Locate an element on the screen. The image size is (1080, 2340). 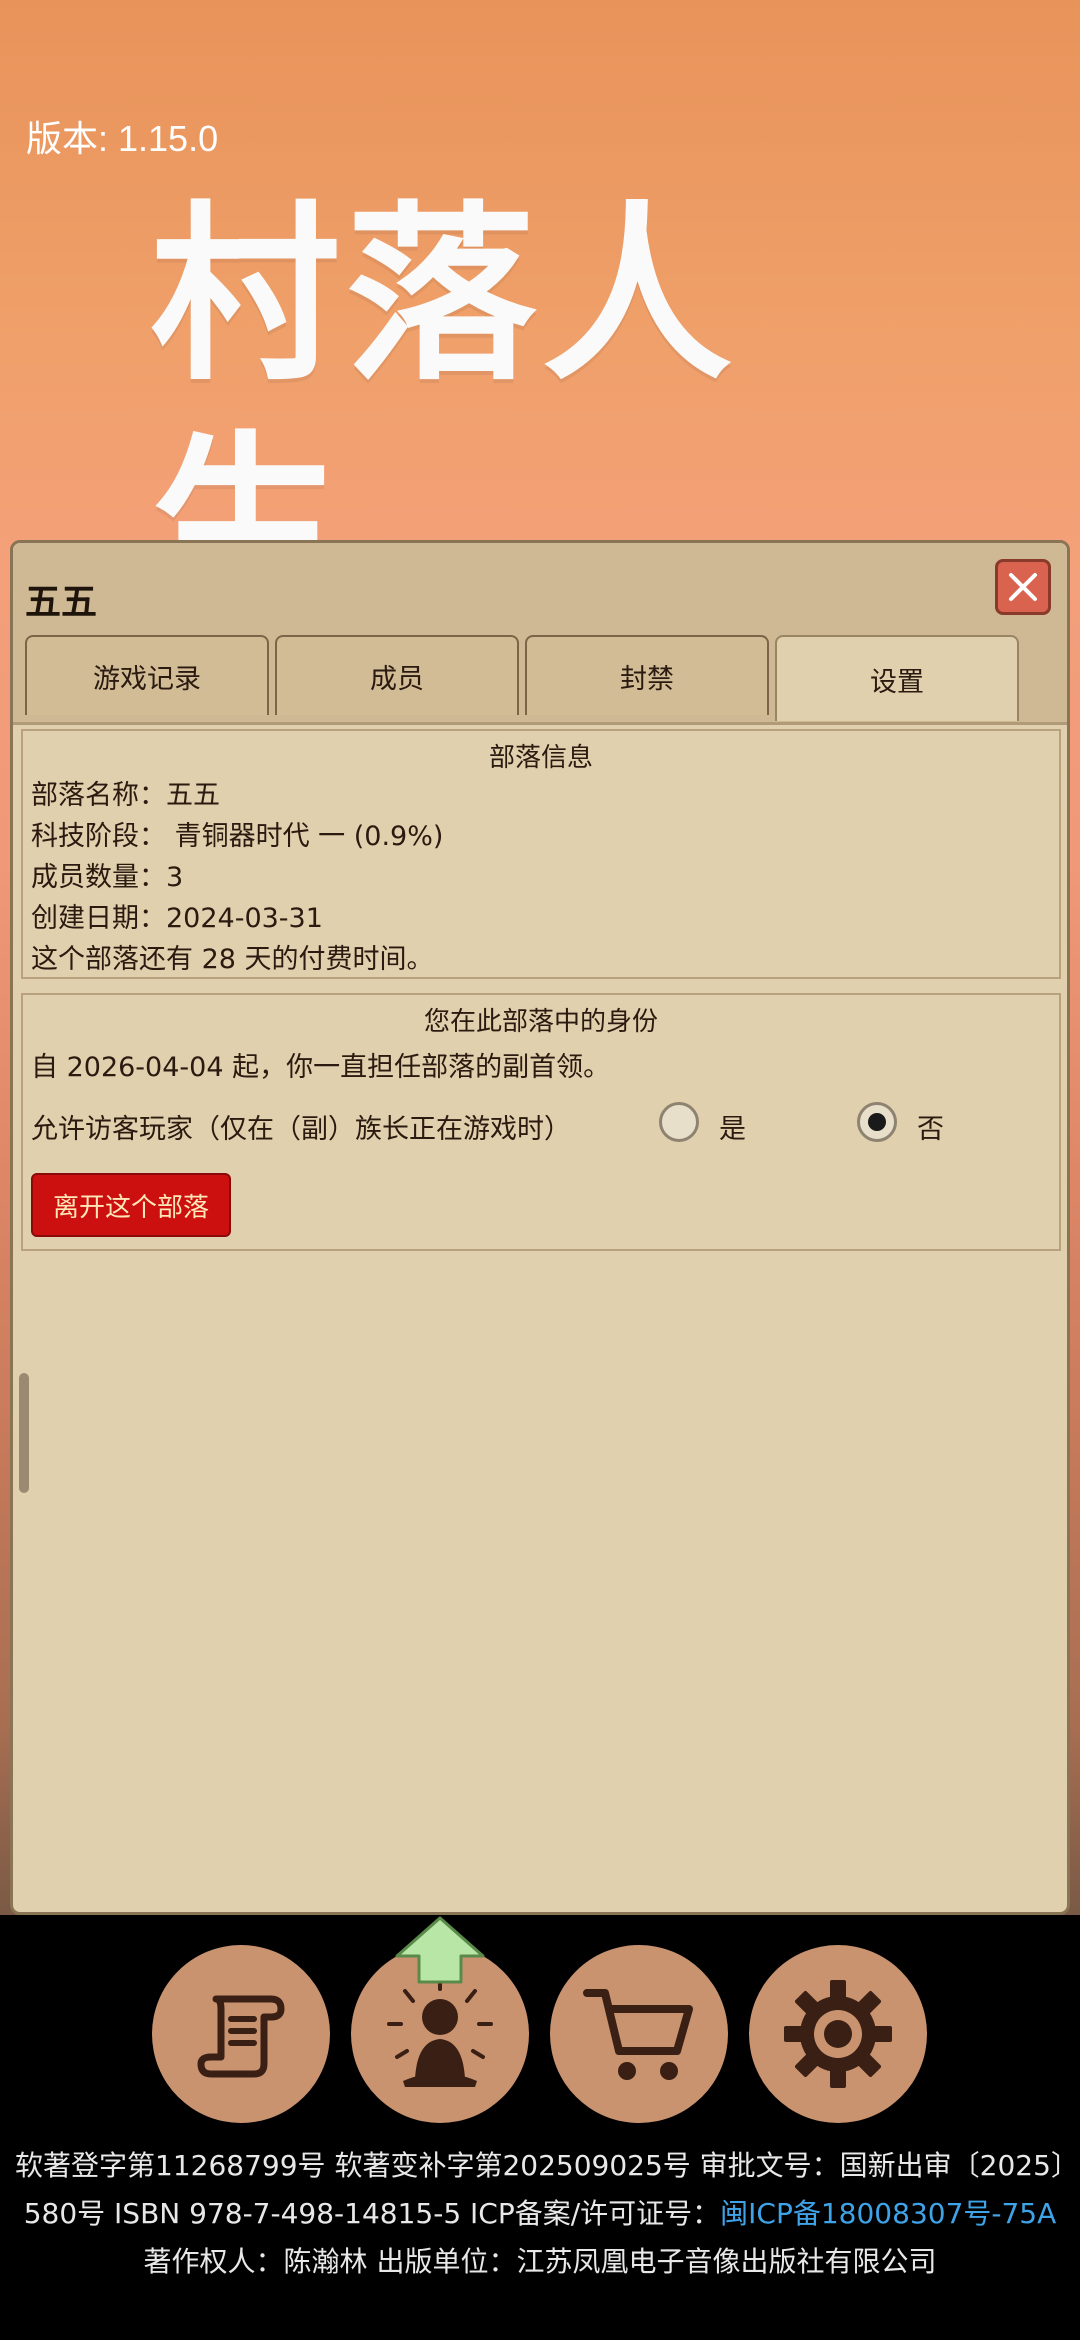
tab-settings: 设置 is located at coordinates (897, 678).